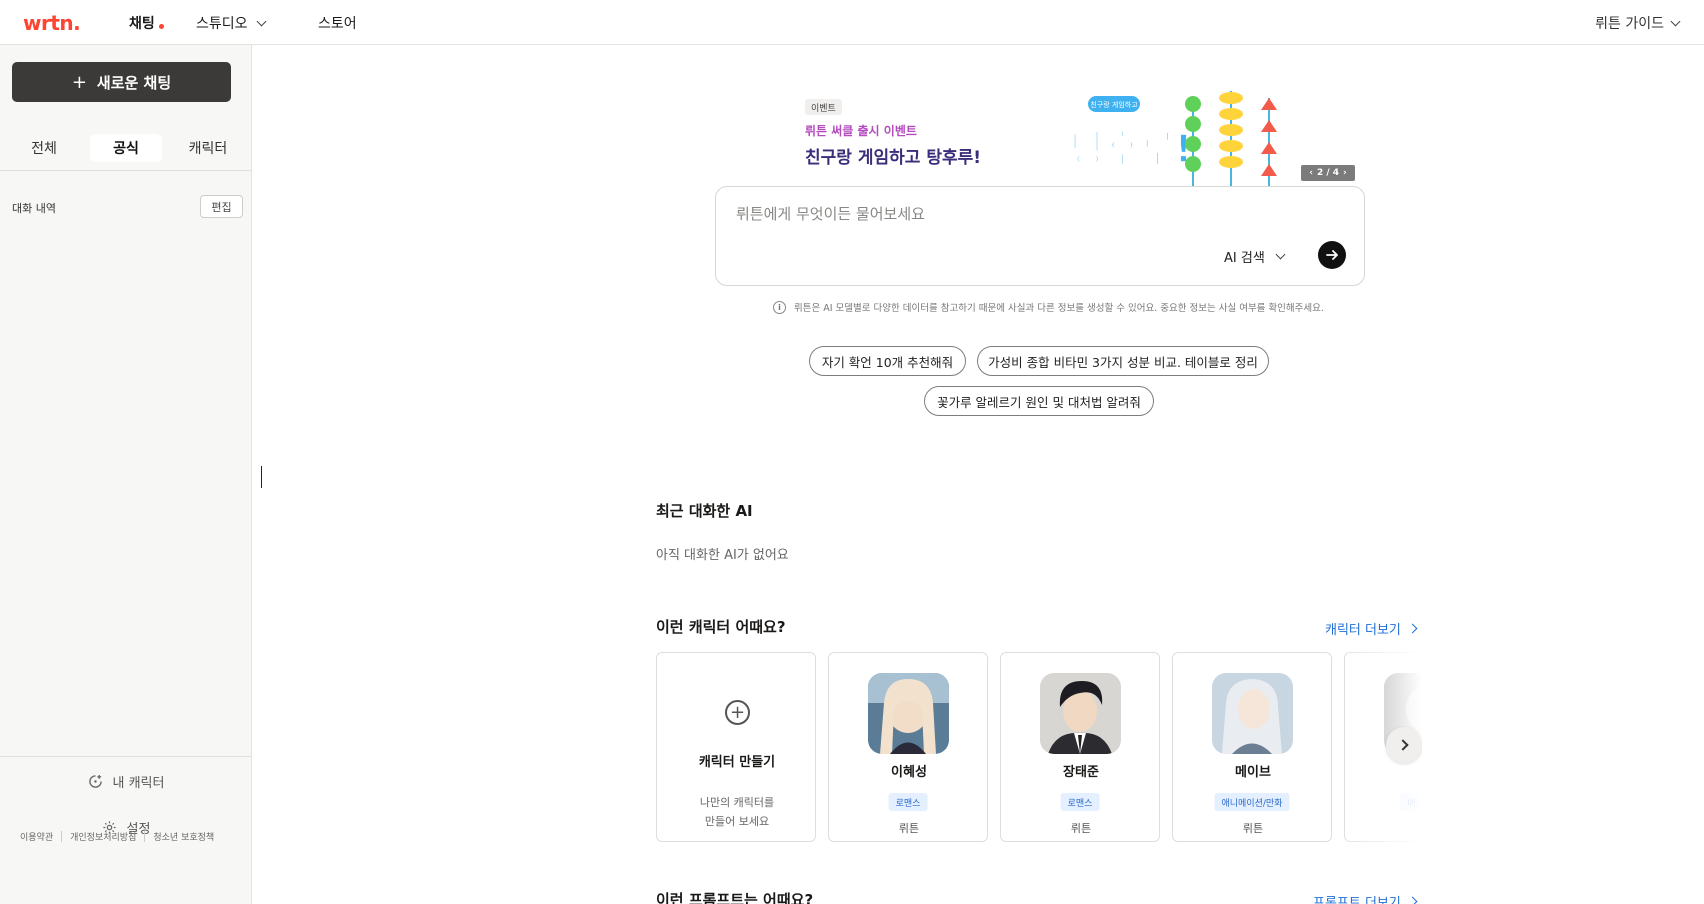 The image size is (1704, 904). What do you see at coordinates (852, 22) in the screenshot?
I see `top-navigation-bar: wrtn. 채팅 스튜디오 스토어 뤼튼 가이드` at bounding box center [852, 22].